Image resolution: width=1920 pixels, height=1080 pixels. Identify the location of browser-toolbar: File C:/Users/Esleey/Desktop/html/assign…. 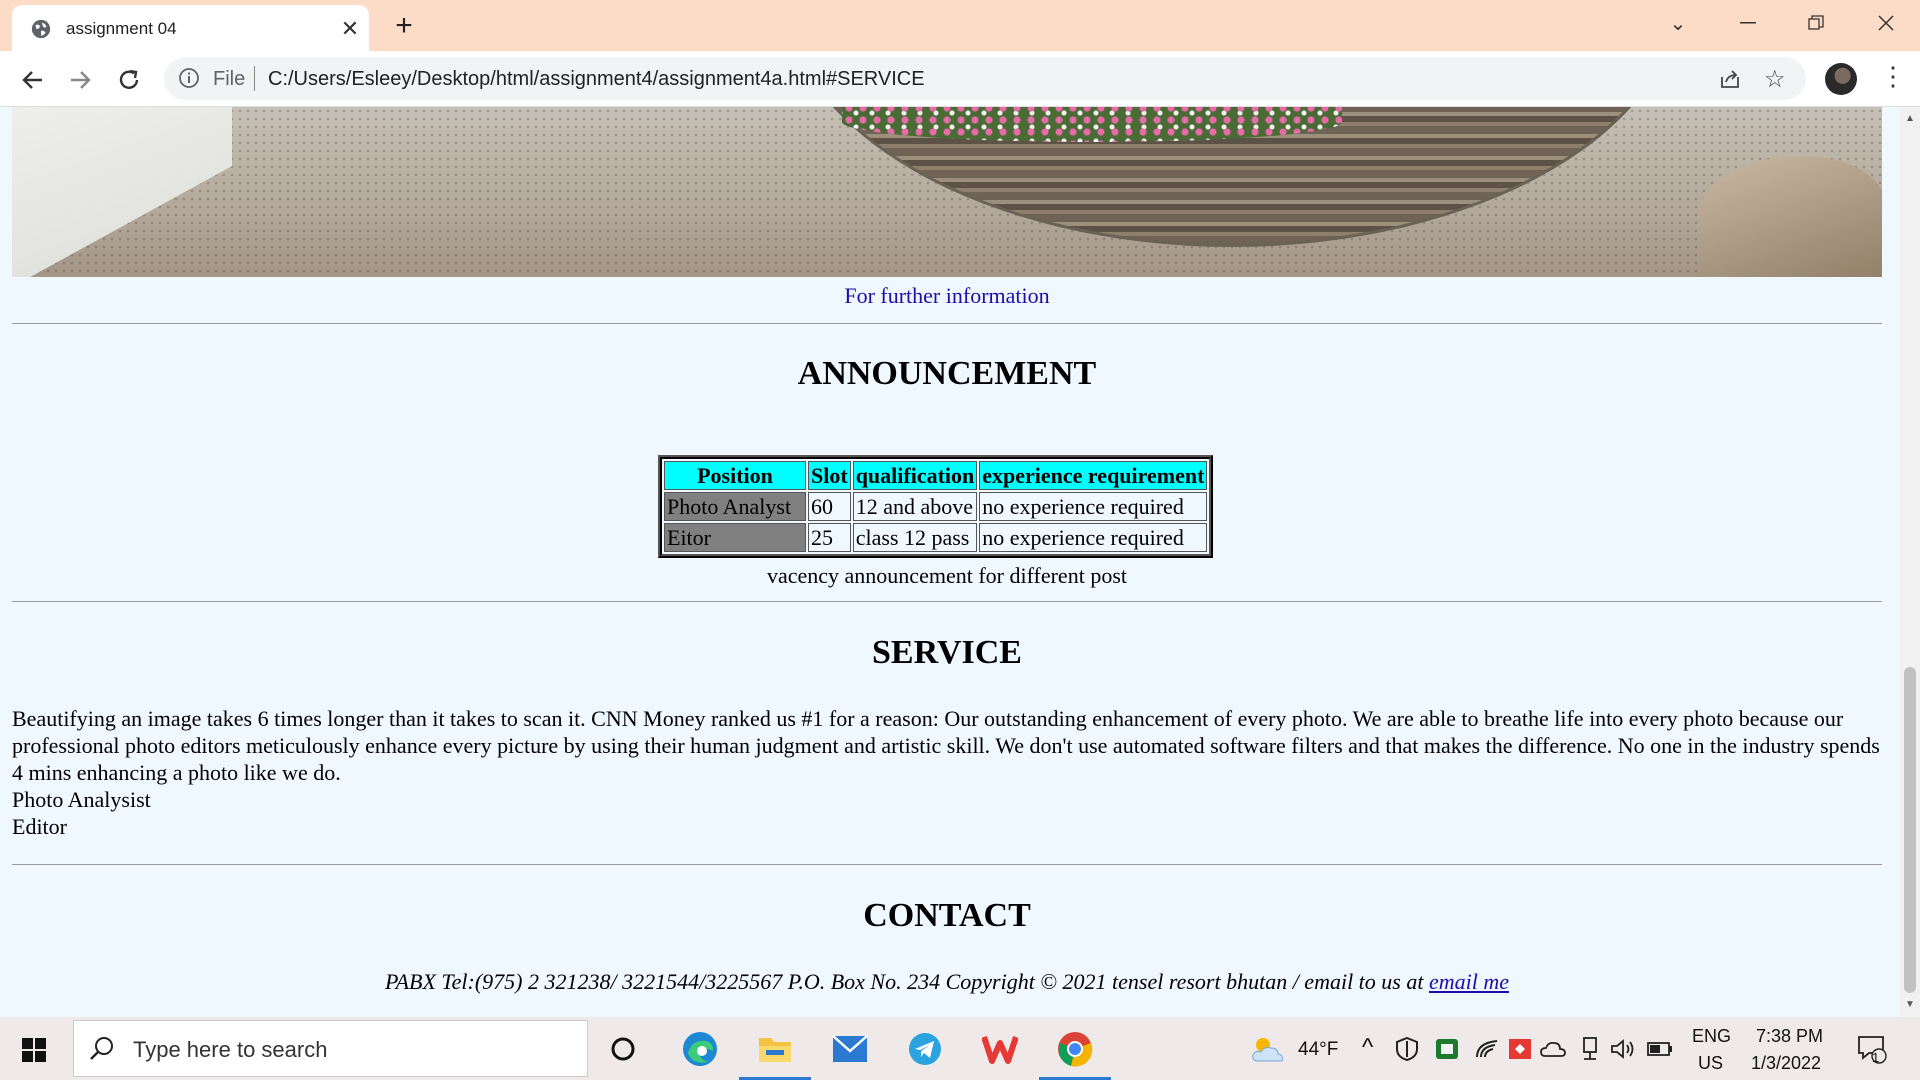
(960, 79).